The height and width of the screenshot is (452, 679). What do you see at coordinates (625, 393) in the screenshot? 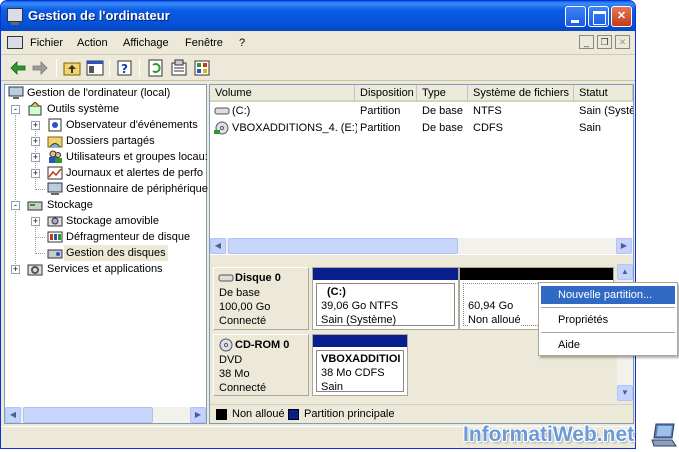
I see `scroll-down-icon: ▼` at bounding box center [625, 393].